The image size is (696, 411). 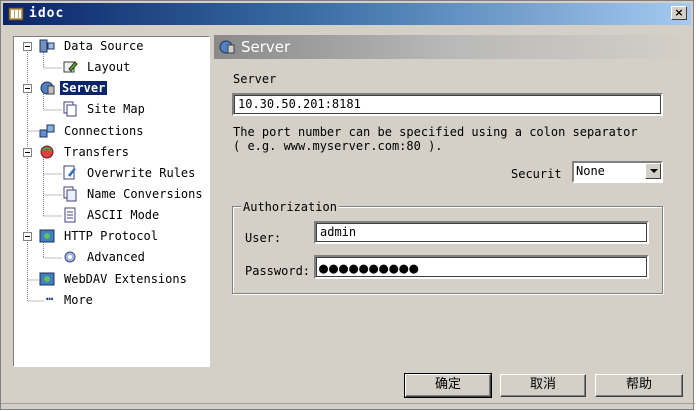 I want to click on title-bar: idoc ×, so click(x=347, y=14).